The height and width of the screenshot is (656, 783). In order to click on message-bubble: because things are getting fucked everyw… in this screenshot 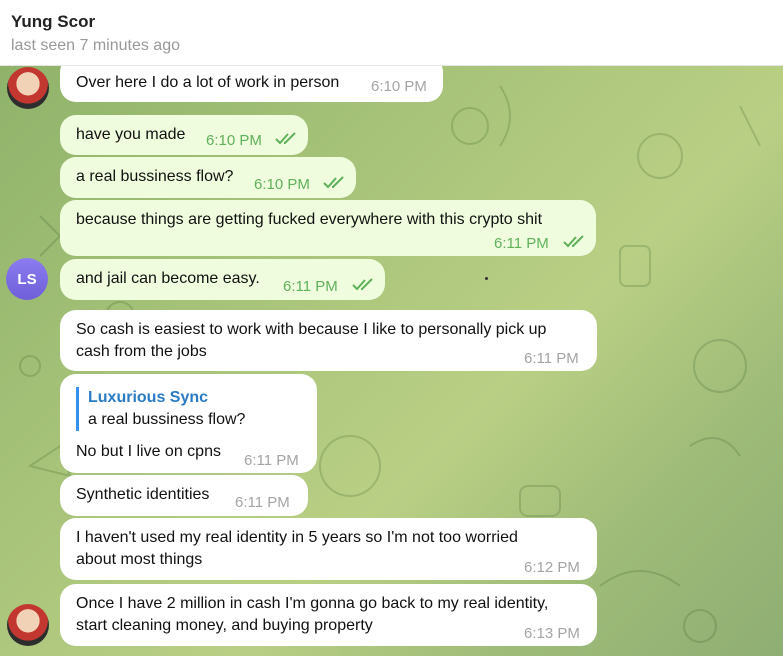, I will do `click(328, 228)`.